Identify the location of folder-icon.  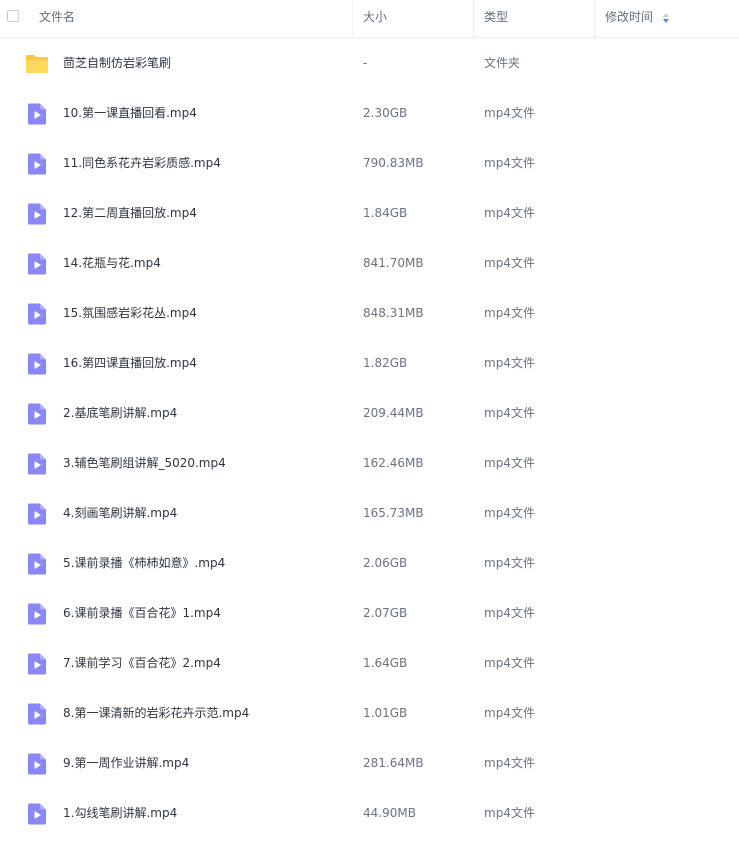
(37, 64).